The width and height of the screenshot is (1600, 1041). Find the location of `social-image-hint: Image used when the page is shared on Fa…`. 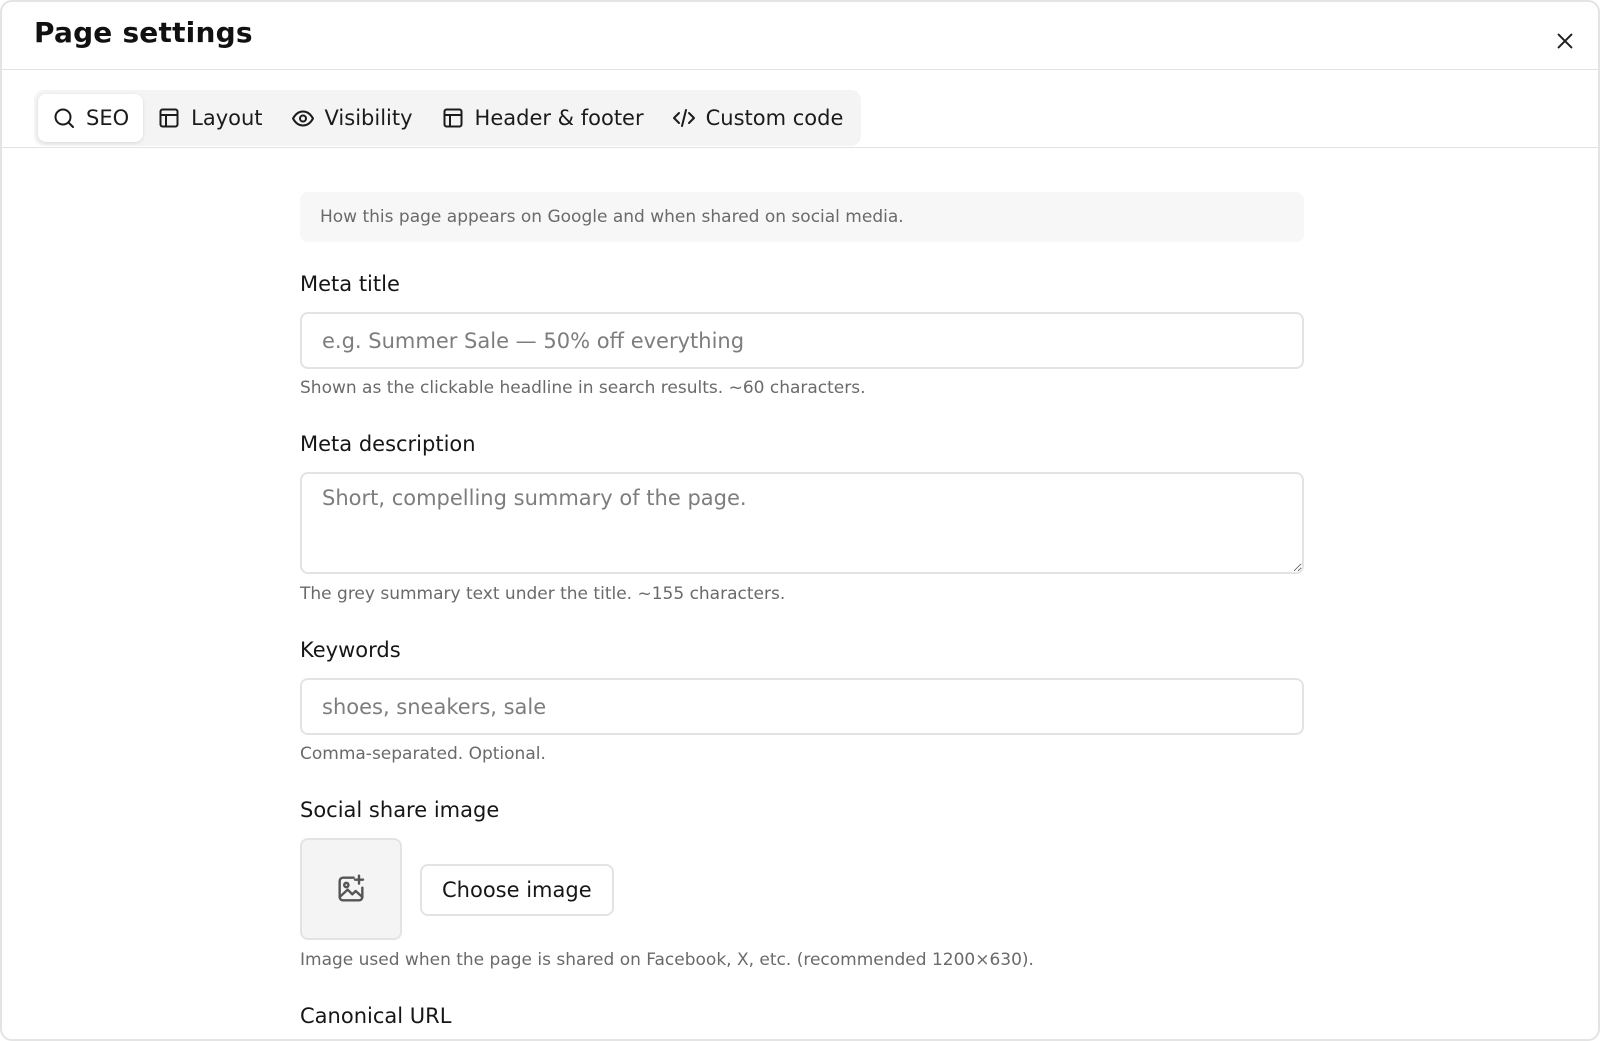

social-image-hint: Image used when the page is shared on Fa… is located at coordinates (667, 960).